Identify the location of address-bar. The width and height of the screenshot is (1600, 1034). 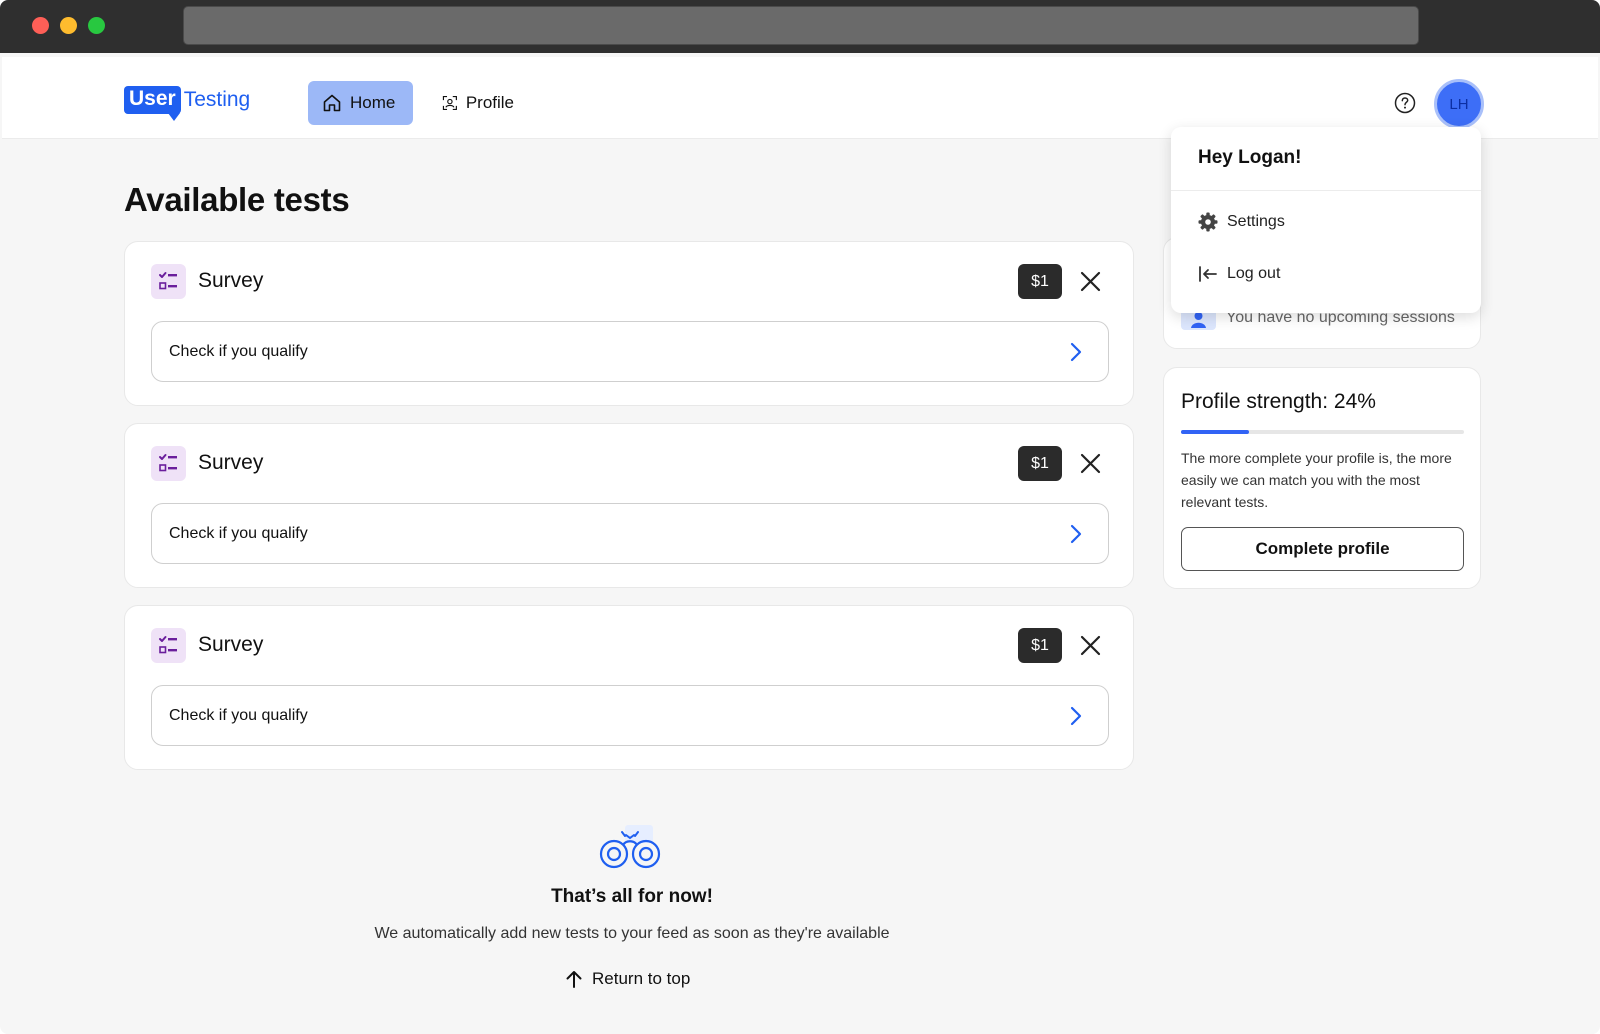
(801, 25).